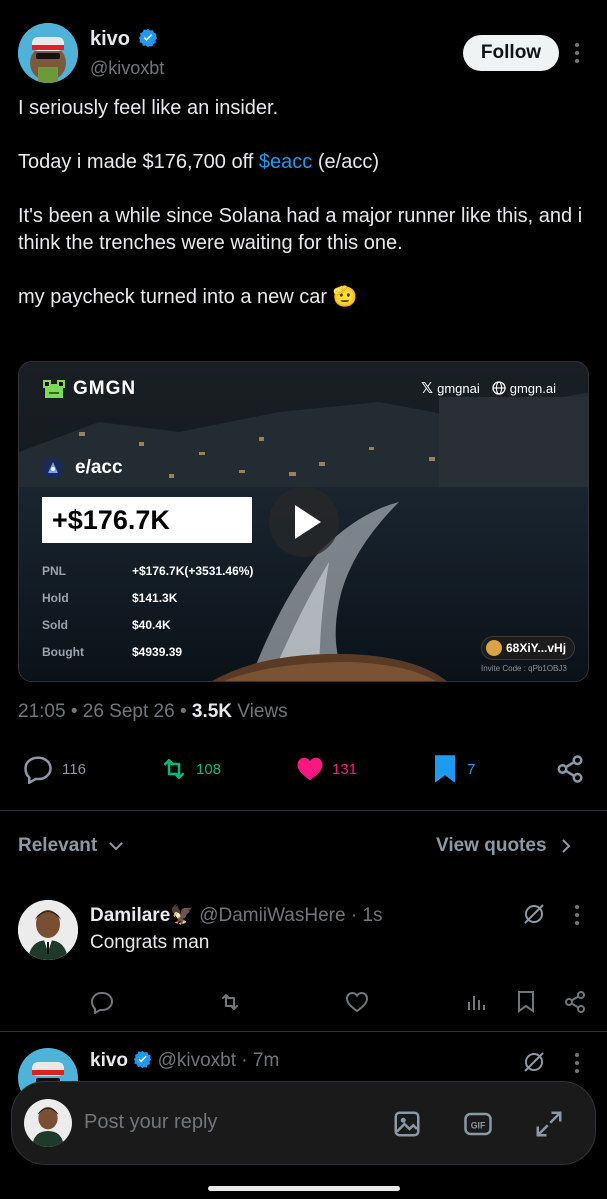 The width and height of the screenshot is (607, 1199). What do you see at coordinates (142, 915) in the screenshot?
I see `reply-author-name: Damilare🦅` at bounding box center [142, 915].